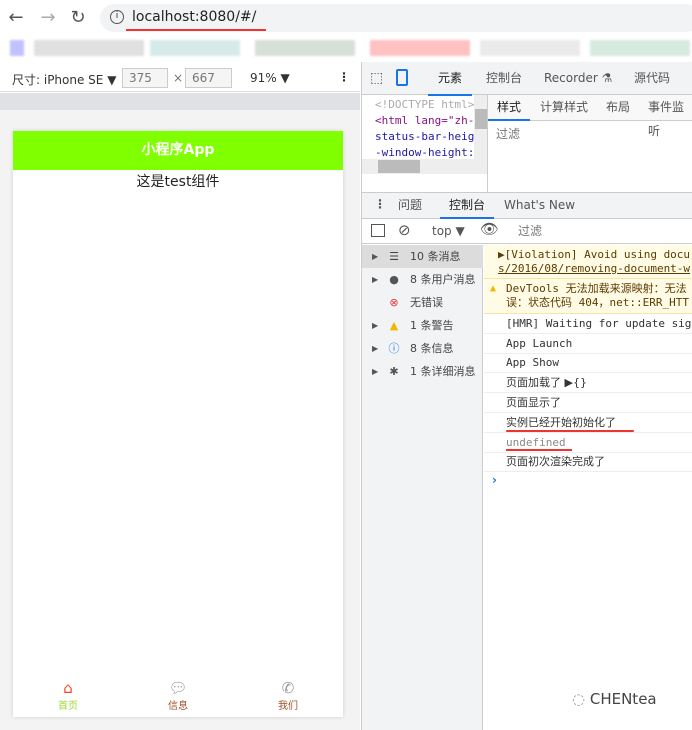 This screenshot has height=730, width=692. I want to click on sidebar-toggle-icon, so click(378, 230).